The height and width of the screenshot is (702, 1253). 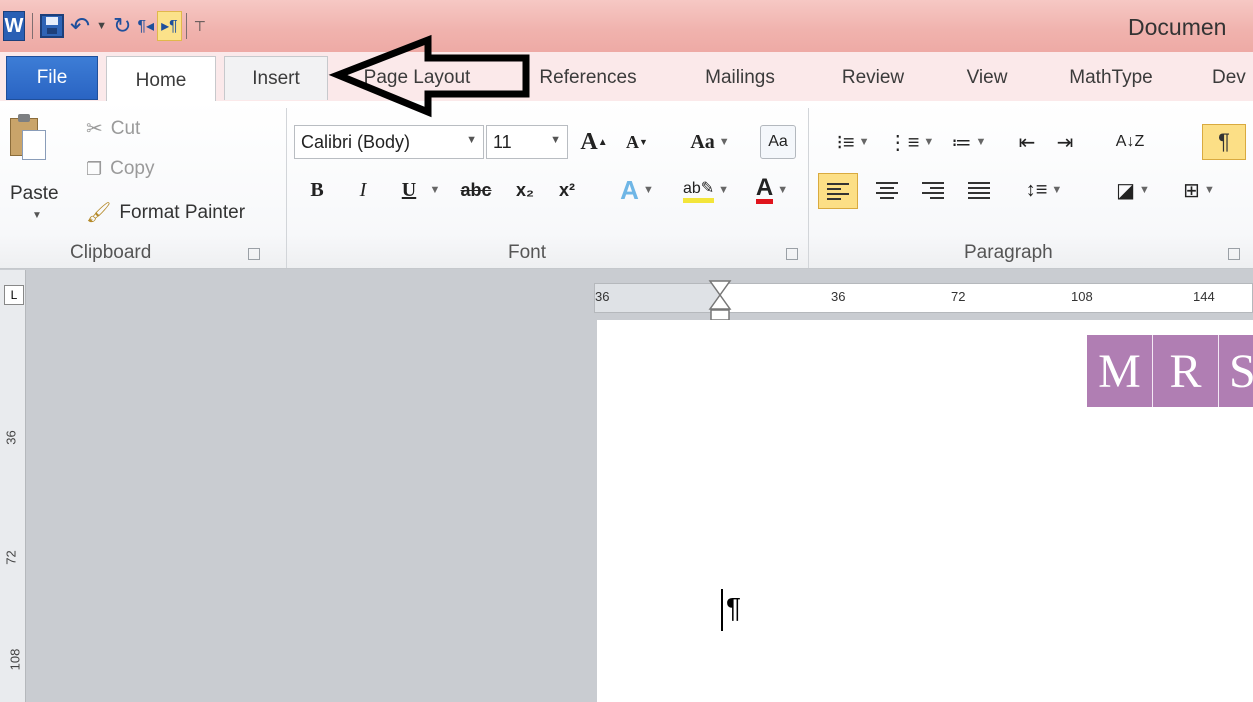 I want to click on paintbrush-icon: 🖌, so click(x=99, y=213).